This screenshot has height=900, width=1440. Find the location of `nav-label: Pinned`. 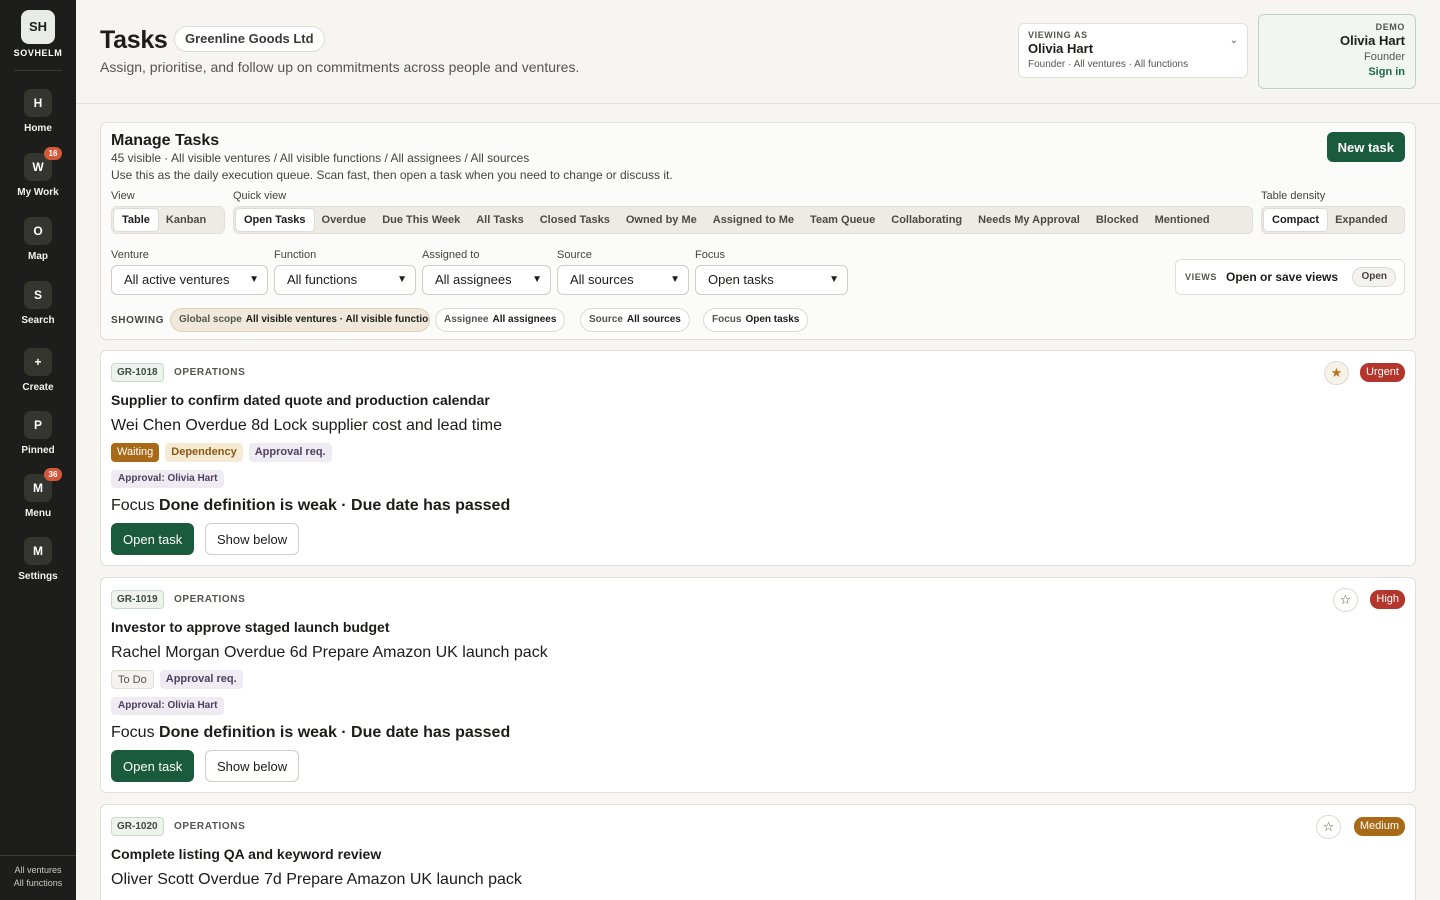

nav-label: Pinned is located at coordinates (38, 450).